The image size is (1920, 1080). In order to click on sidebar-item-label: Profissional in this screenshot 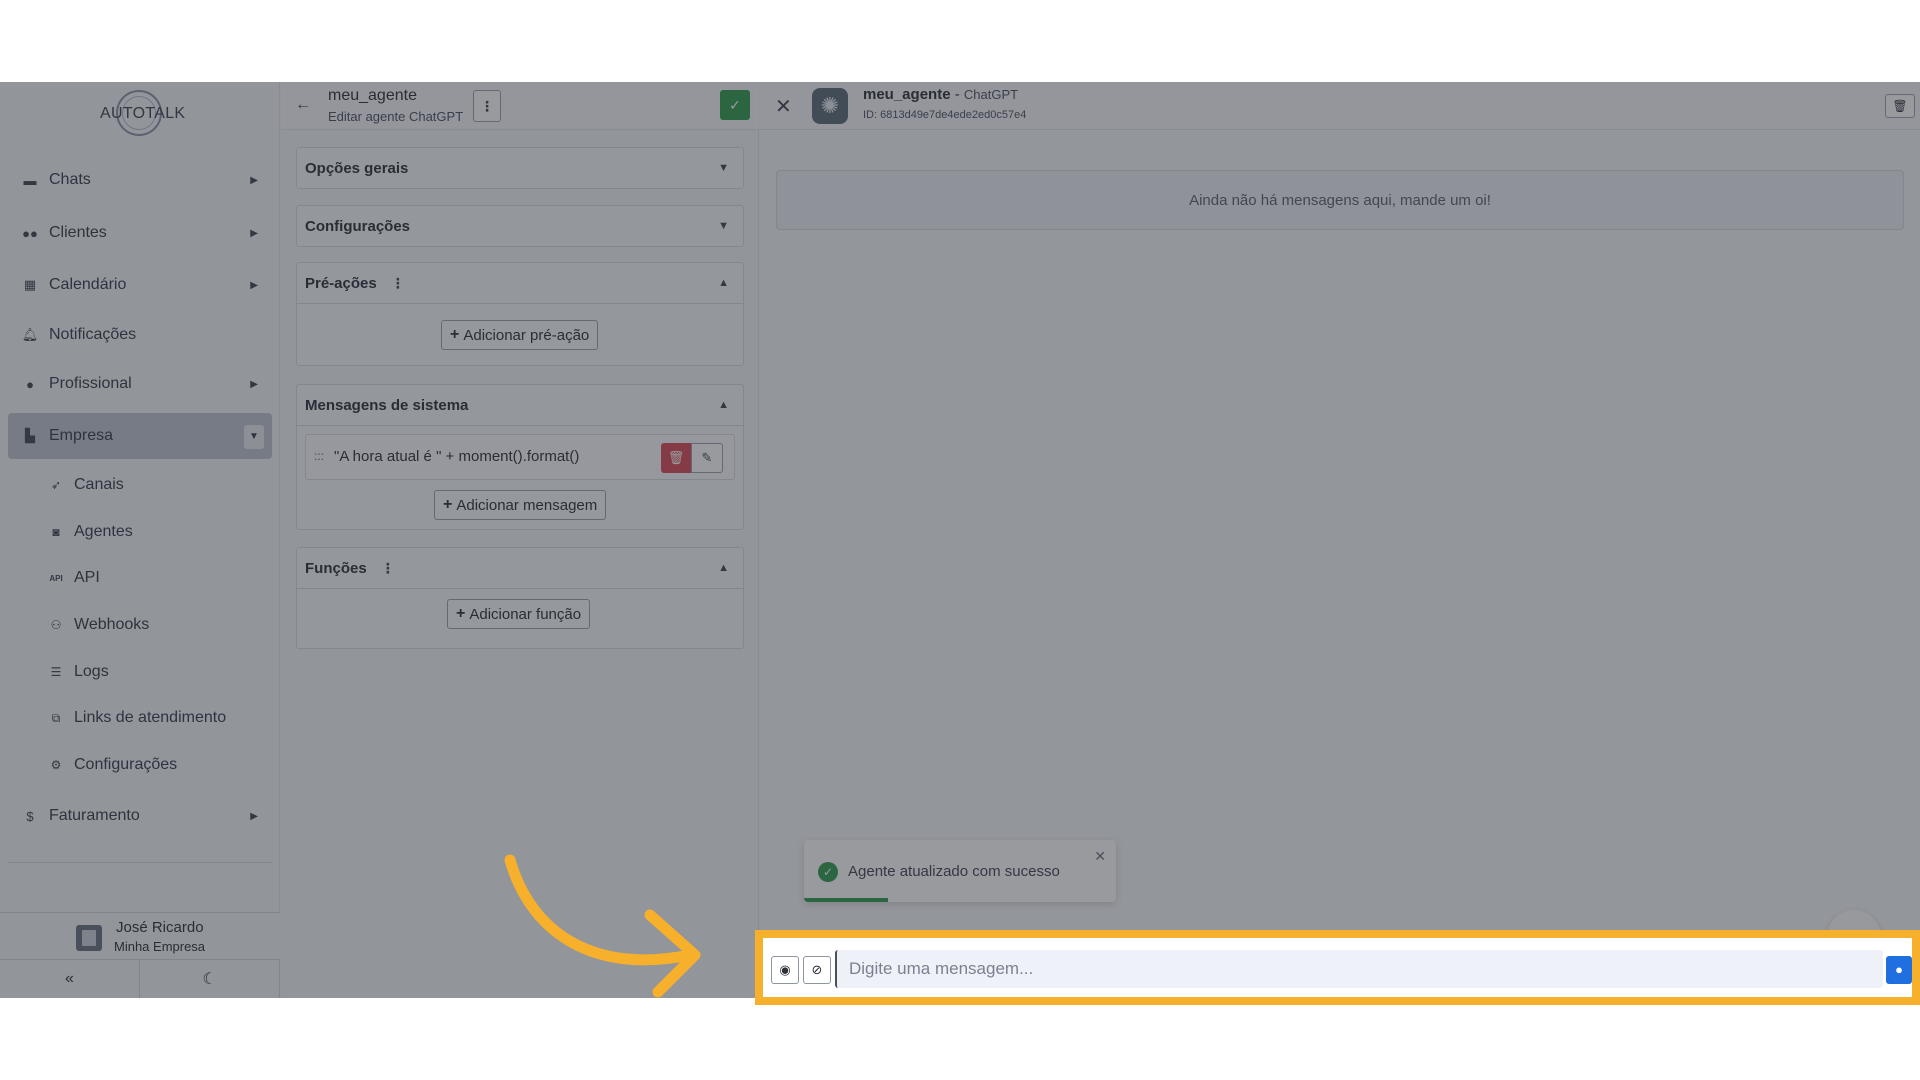, I will do `click(90, 383)`.